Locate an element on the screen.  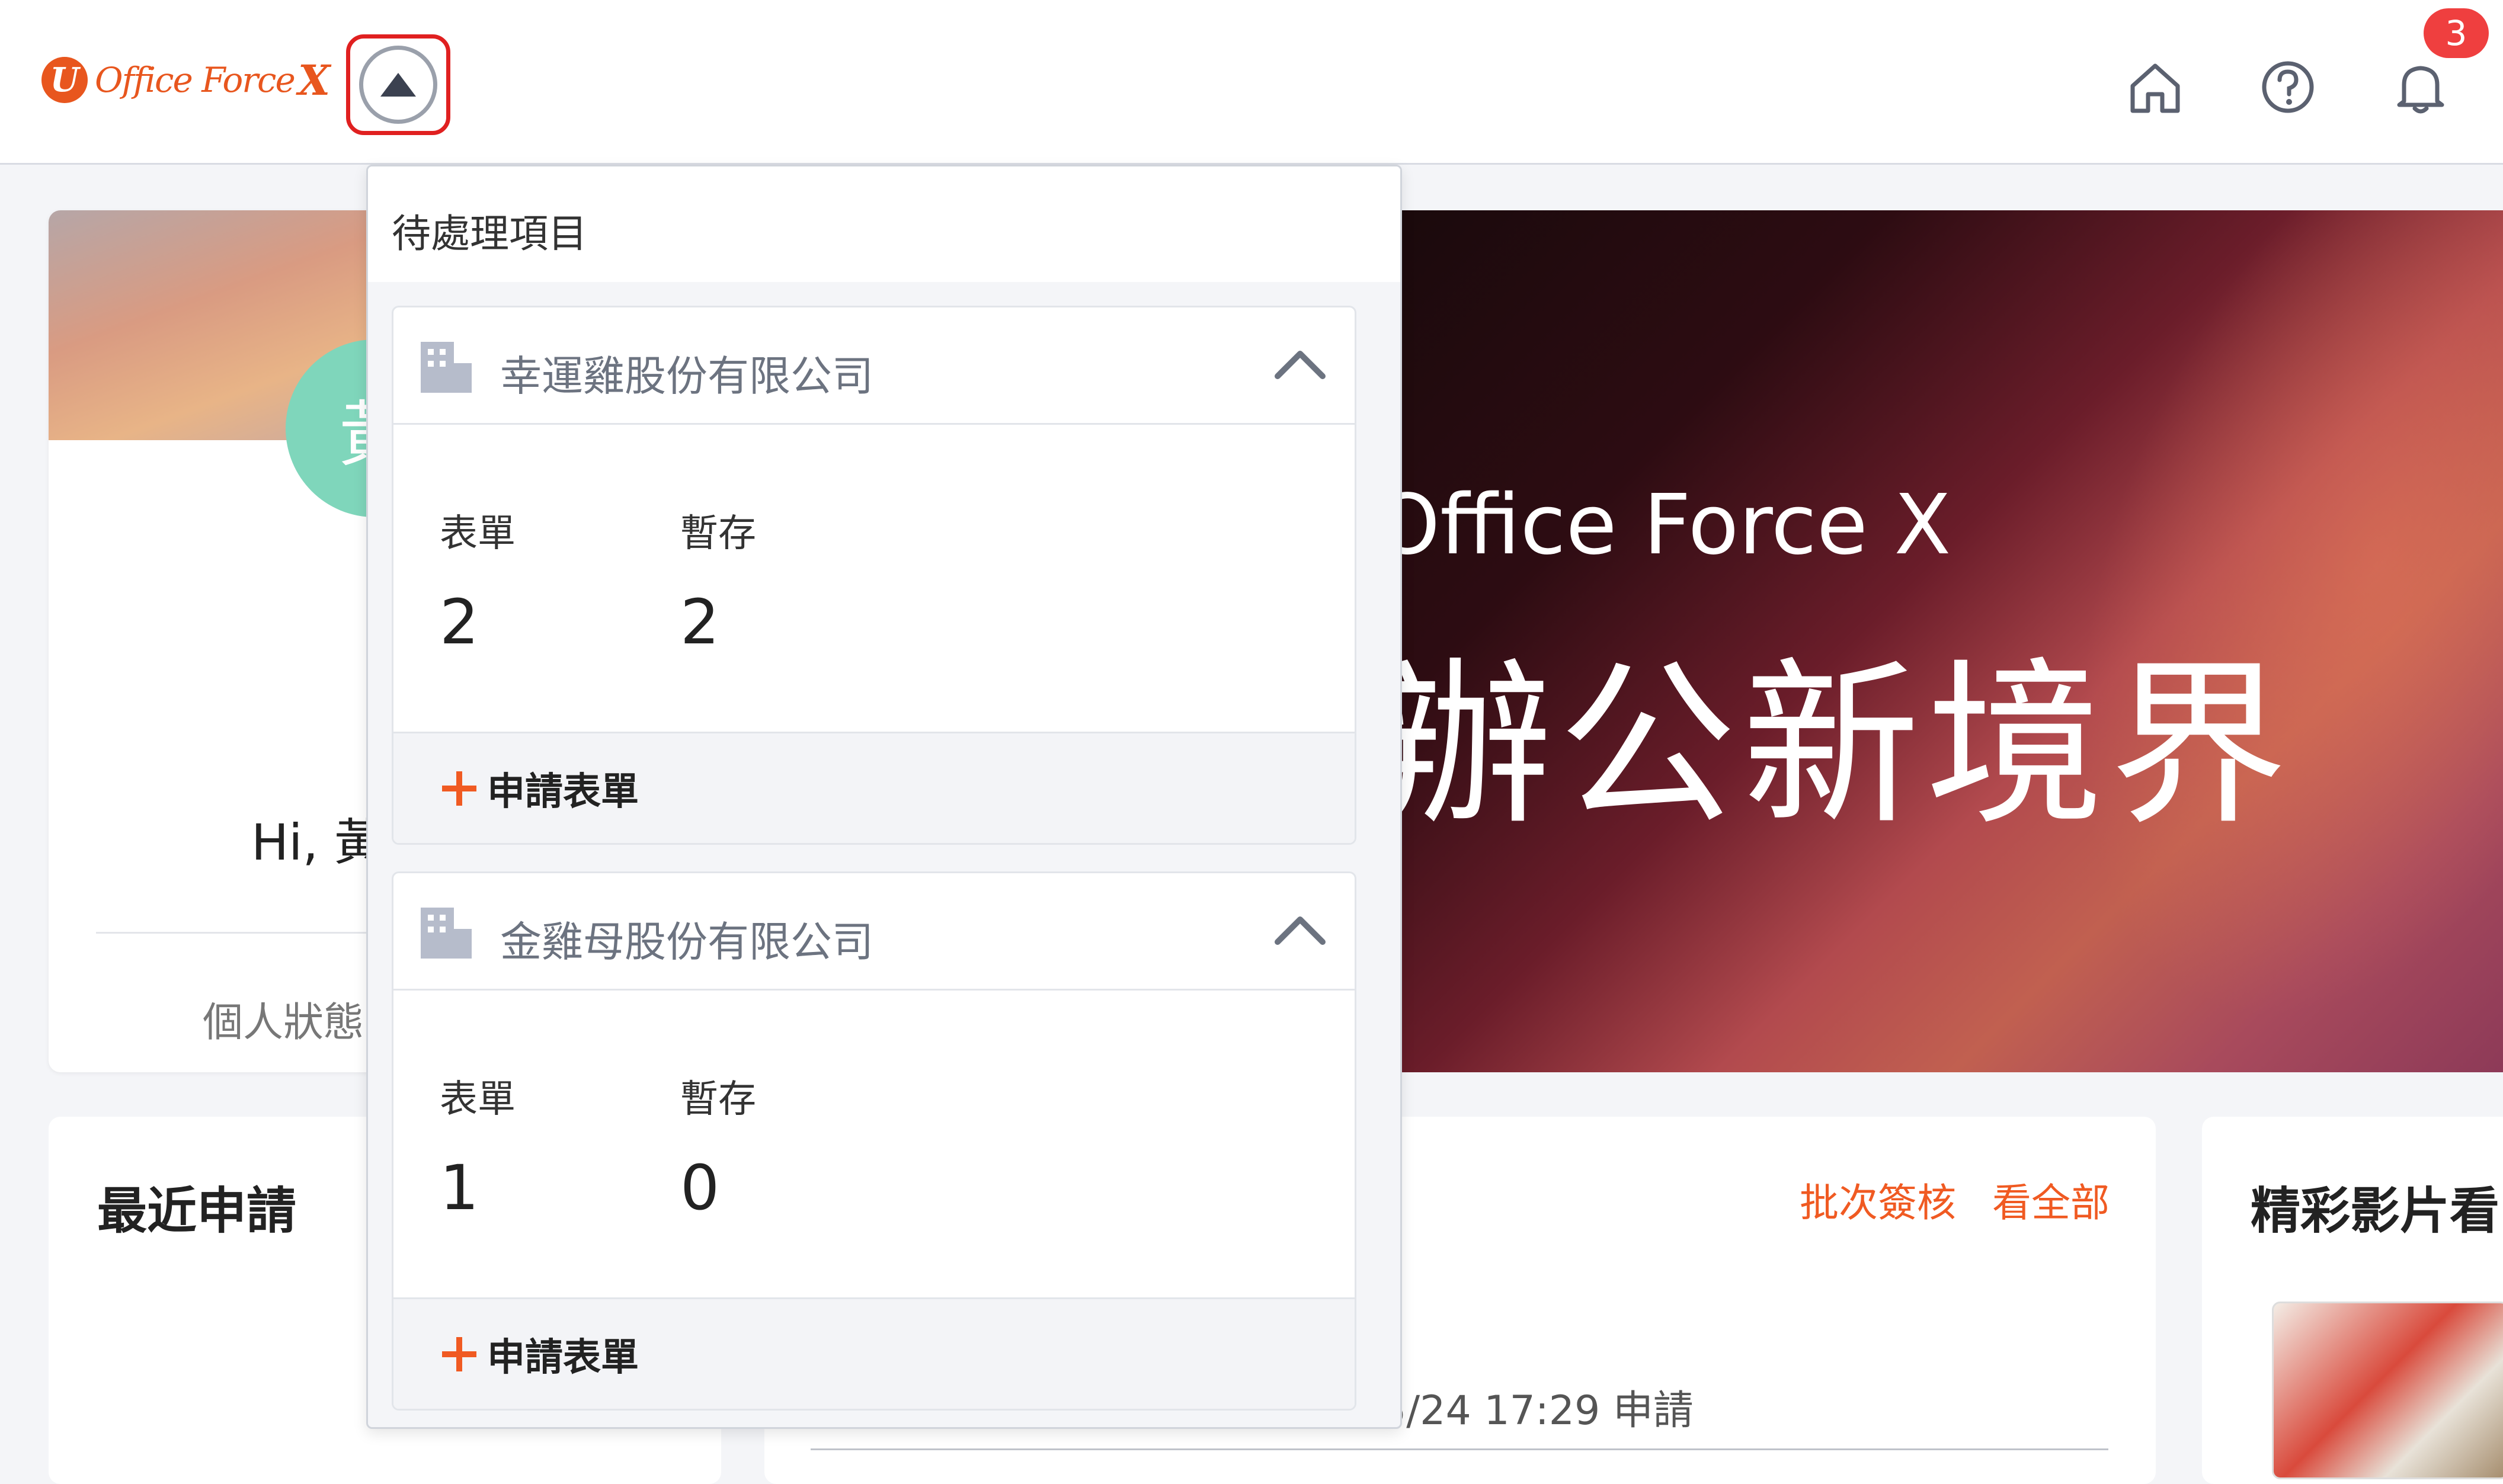
form-count: 1 is located at coordinates (459, 1188).